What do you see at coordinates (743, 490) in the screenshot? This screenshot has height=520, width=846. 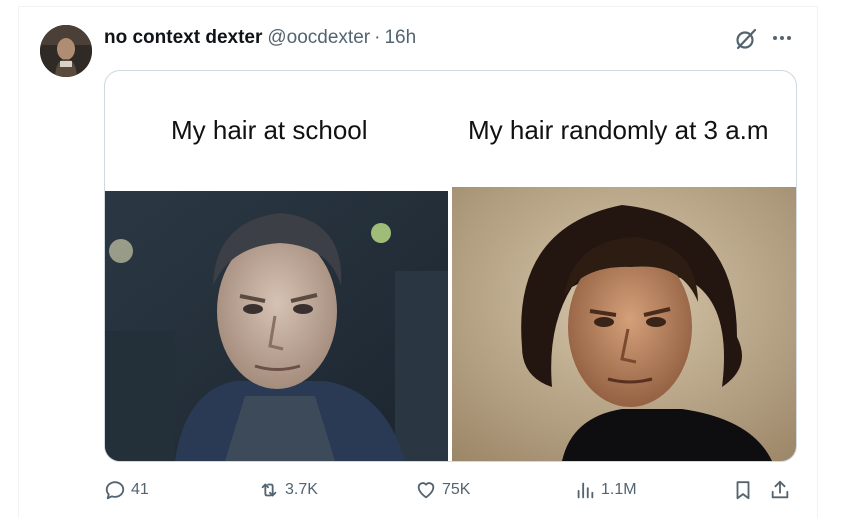 I see `bookmark-icon` at bounding box center [743, 490].